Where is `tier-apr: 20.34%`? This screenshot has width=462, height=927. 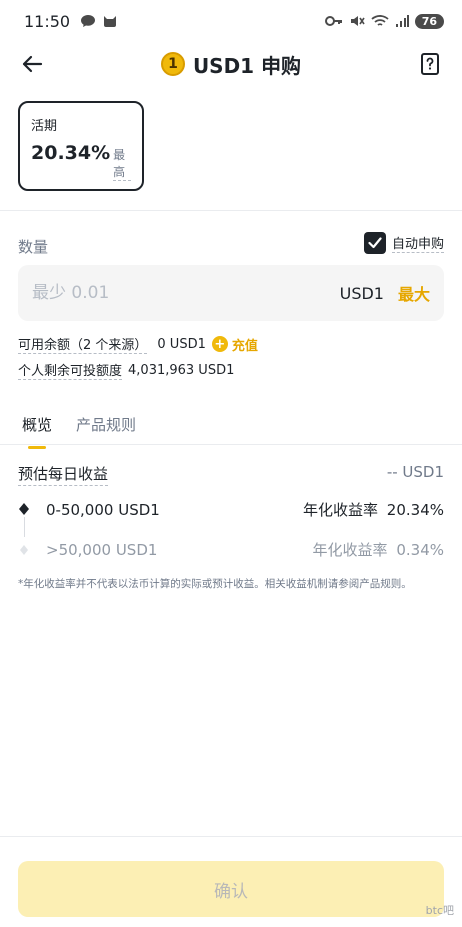 tier-apr: 20.34% is located at coordinates (415, 510).